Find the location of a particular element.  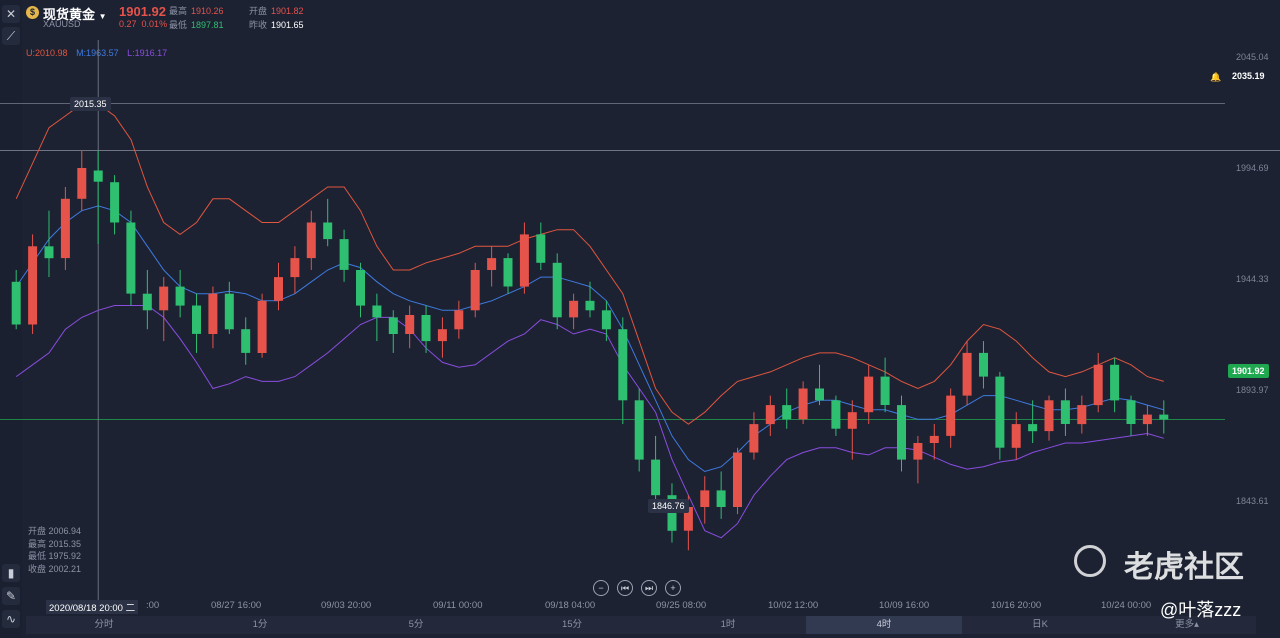

x-tick-label: :00 is located at coordinates (153, 605).